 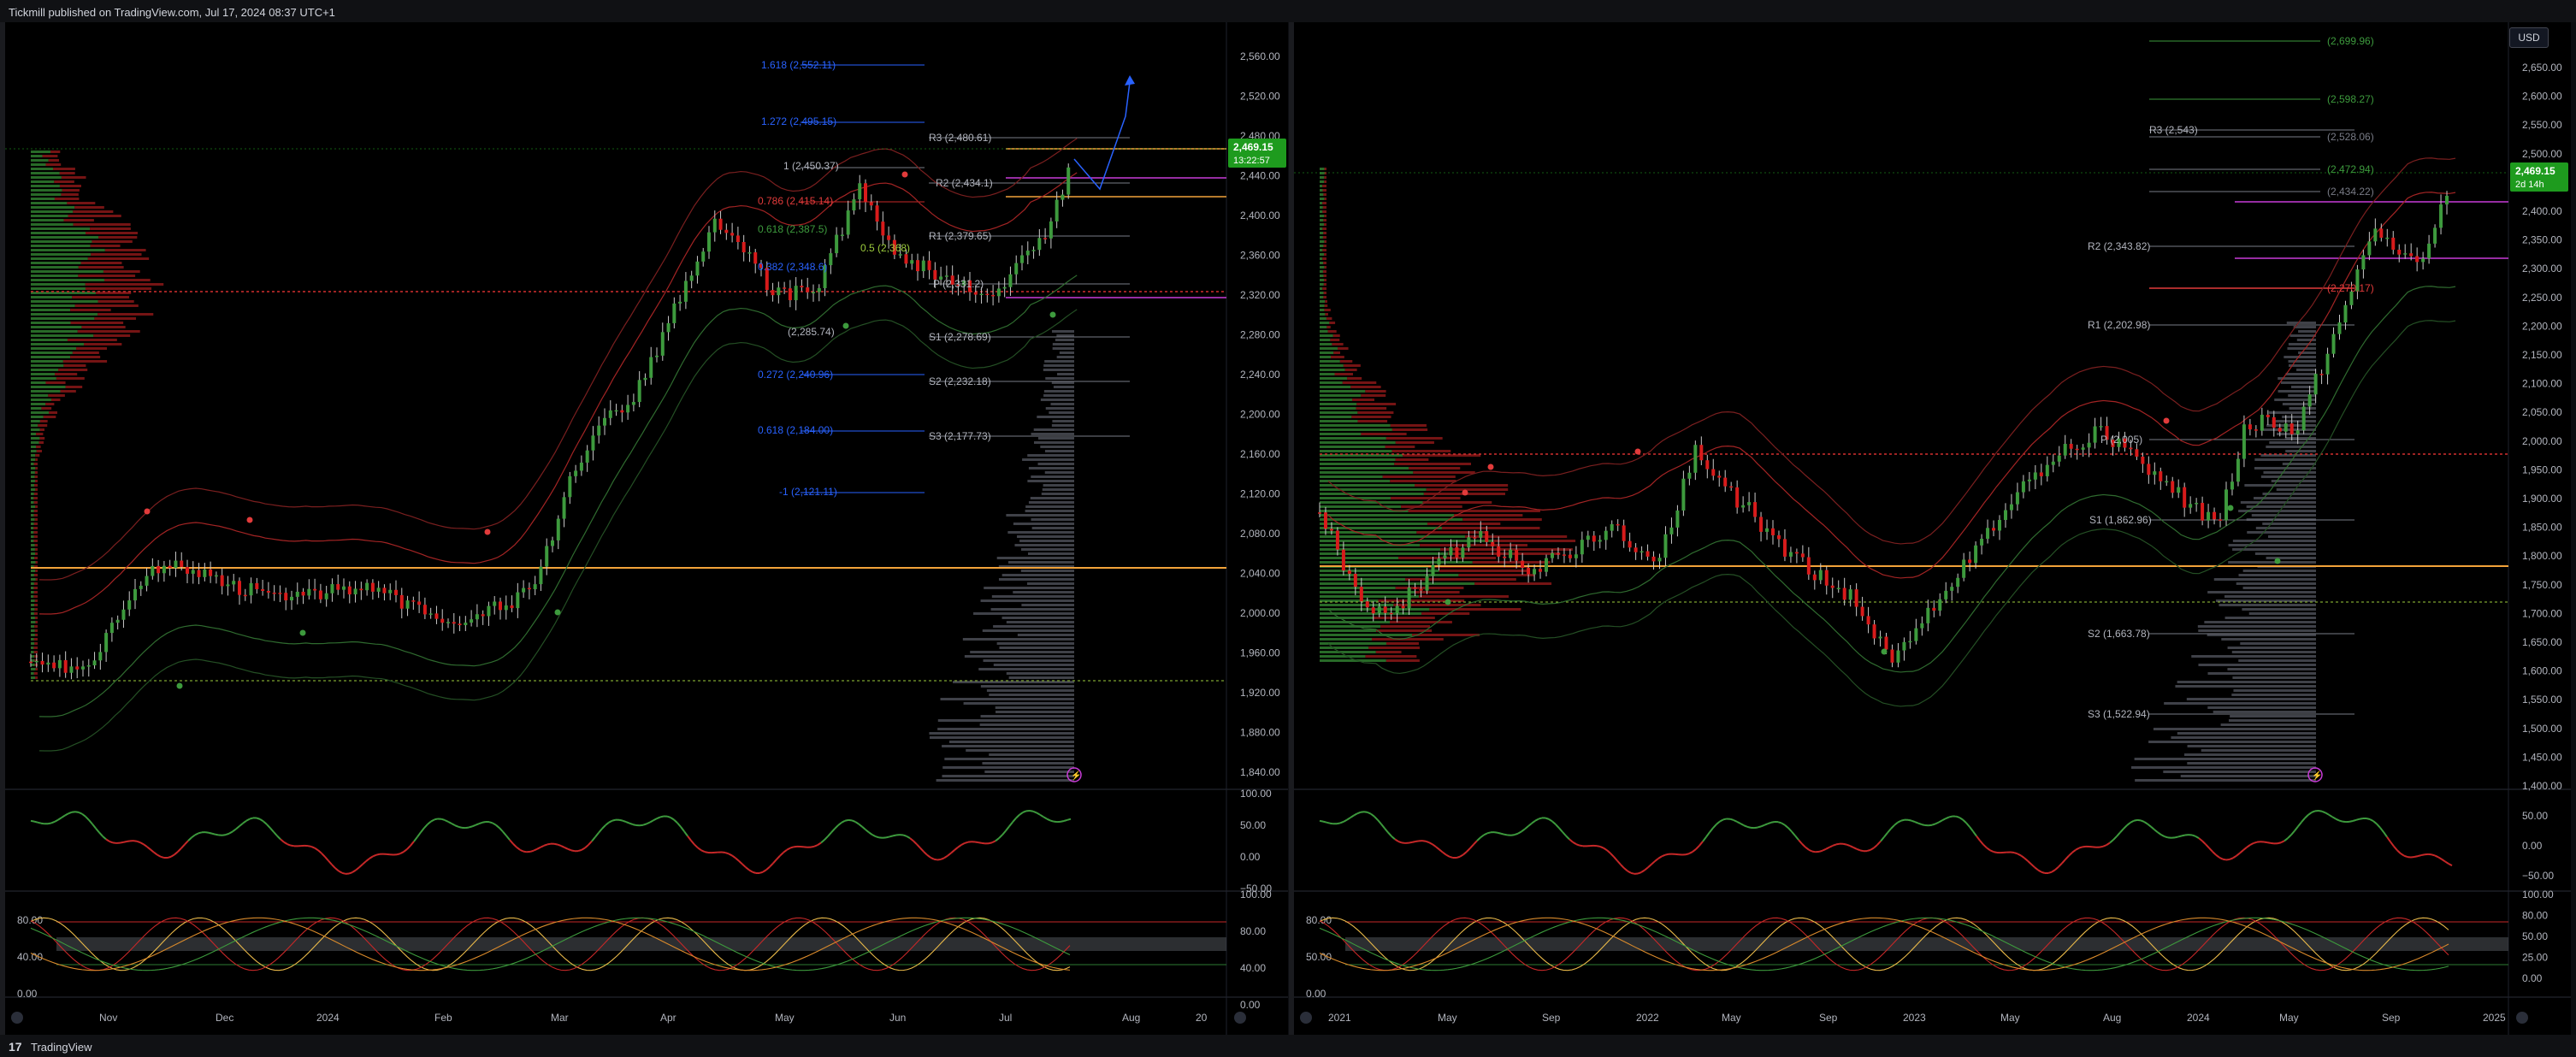 I want to click on price-axis-label: 2,500.00, so click(x=2542, y=154).